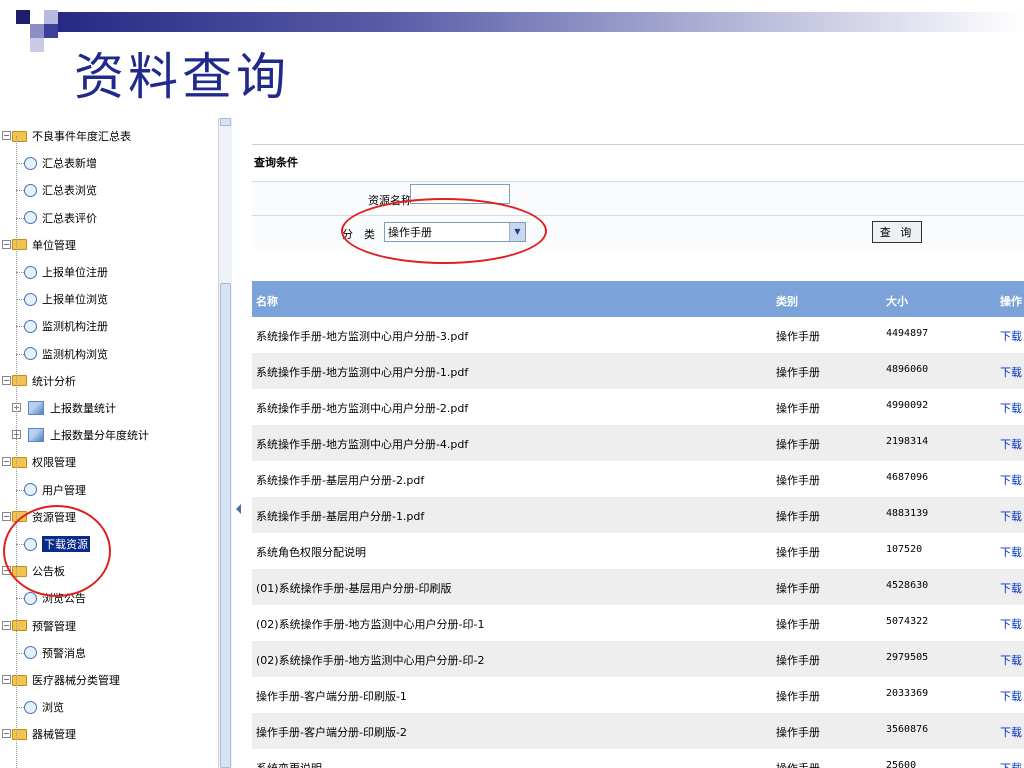 The width and height of the screenshot is (1024, 768). Describe the element at coordinates (362, 444) in the screenshot. I see `cell-name: 系统操作手册-地方监测中心用户分册-4.pdf` at that location.